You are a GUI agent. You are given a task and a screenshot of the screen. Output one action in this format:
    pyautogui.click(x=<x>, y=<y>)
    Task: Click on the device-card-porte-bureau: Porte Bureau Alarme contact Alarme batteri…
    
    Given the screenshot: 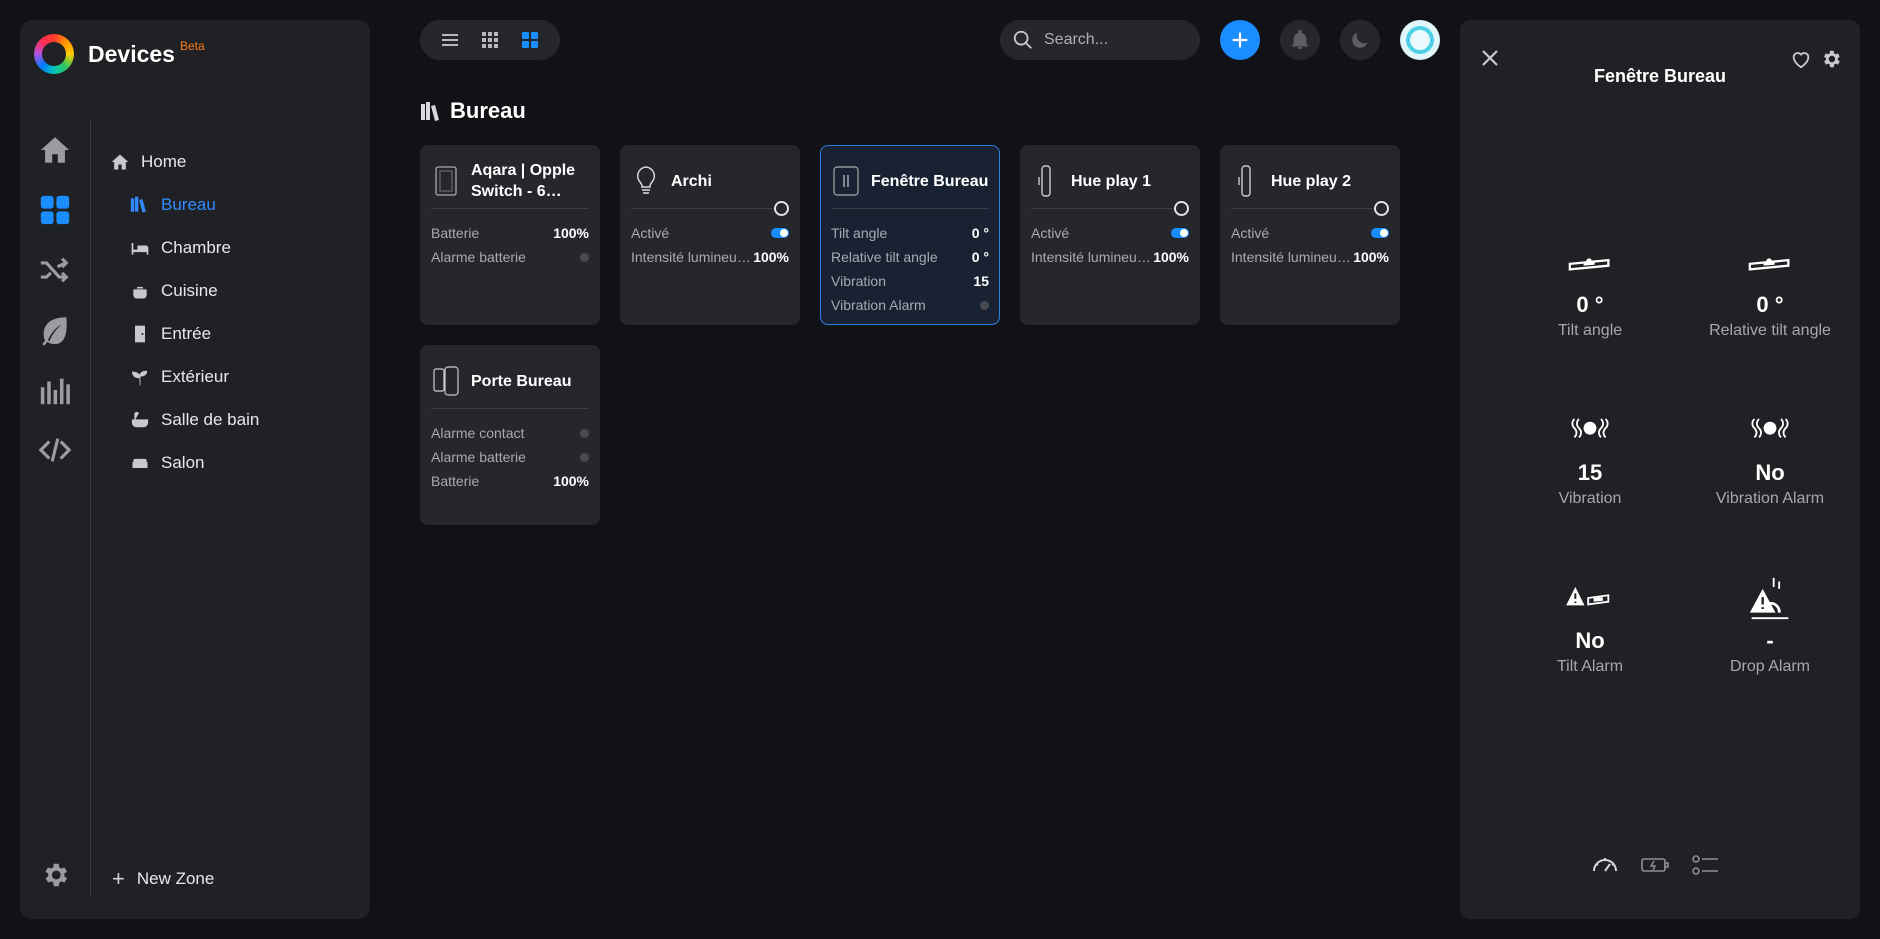 What is the action you would take?
    pyautogui.click(x=510, y=435)
    